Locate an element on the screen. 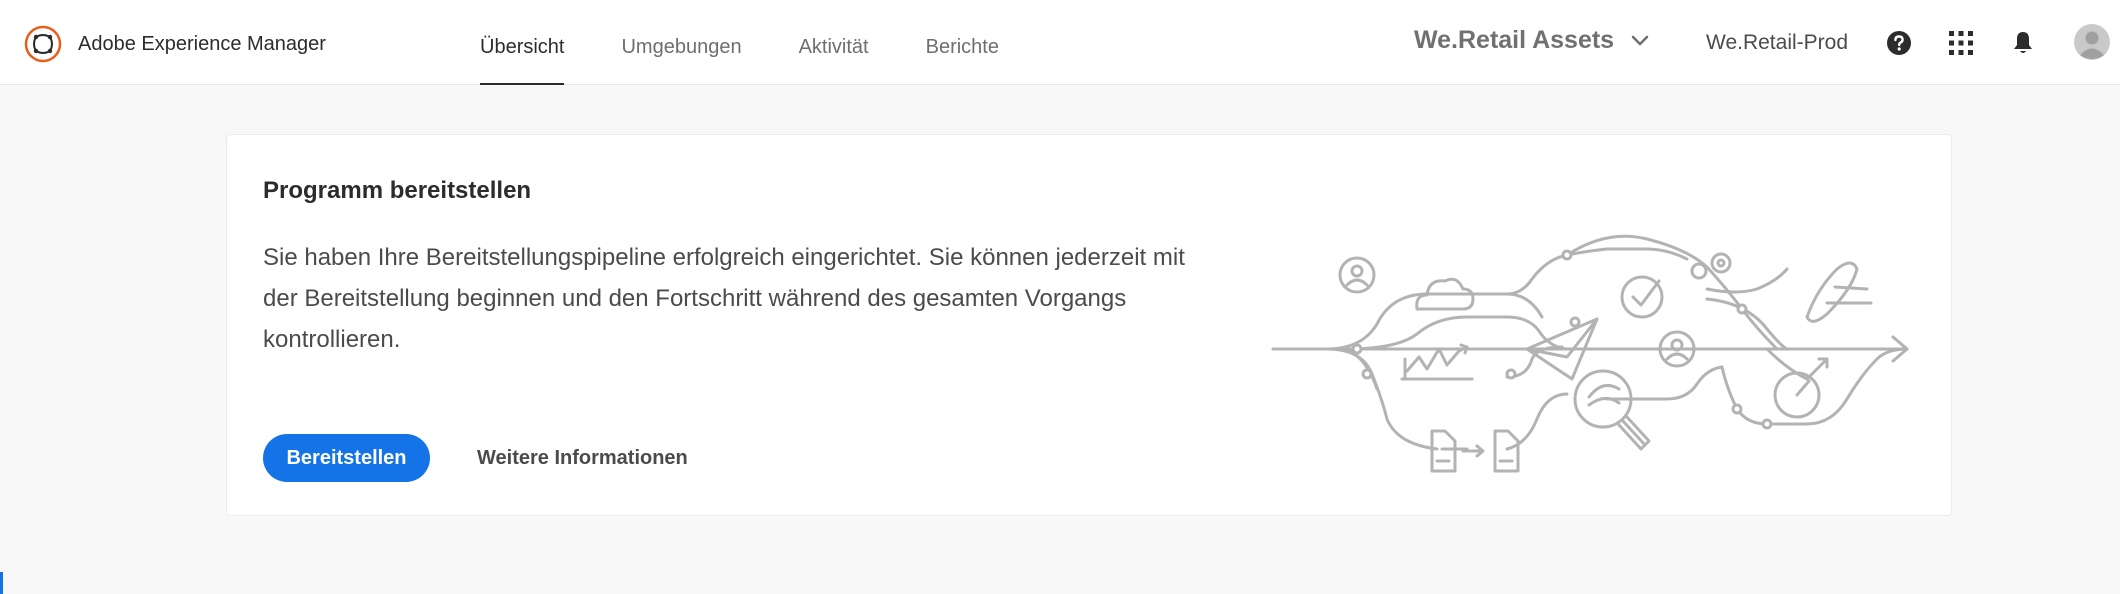 The image size is (2120, 594). tab-umgebungen: Umgebungen is located at coordinates (681, 42).